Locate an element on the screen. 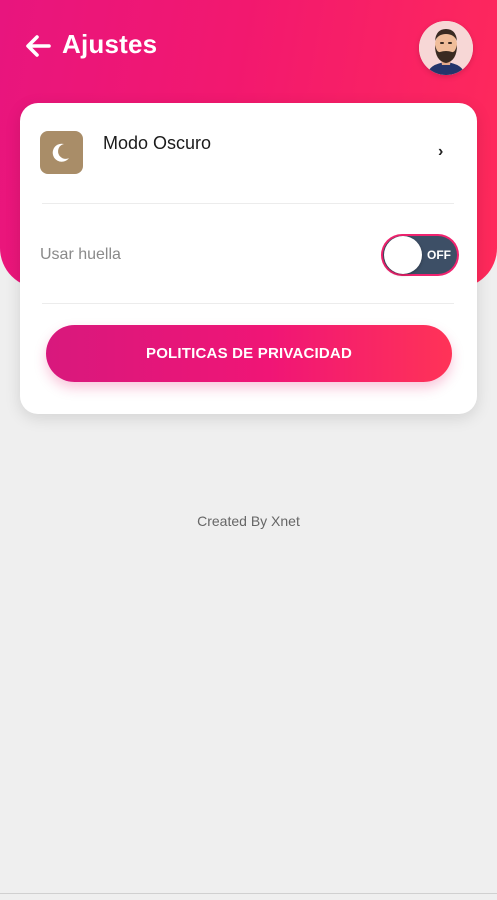  bottom-divider is located at coordinates (248, 893).